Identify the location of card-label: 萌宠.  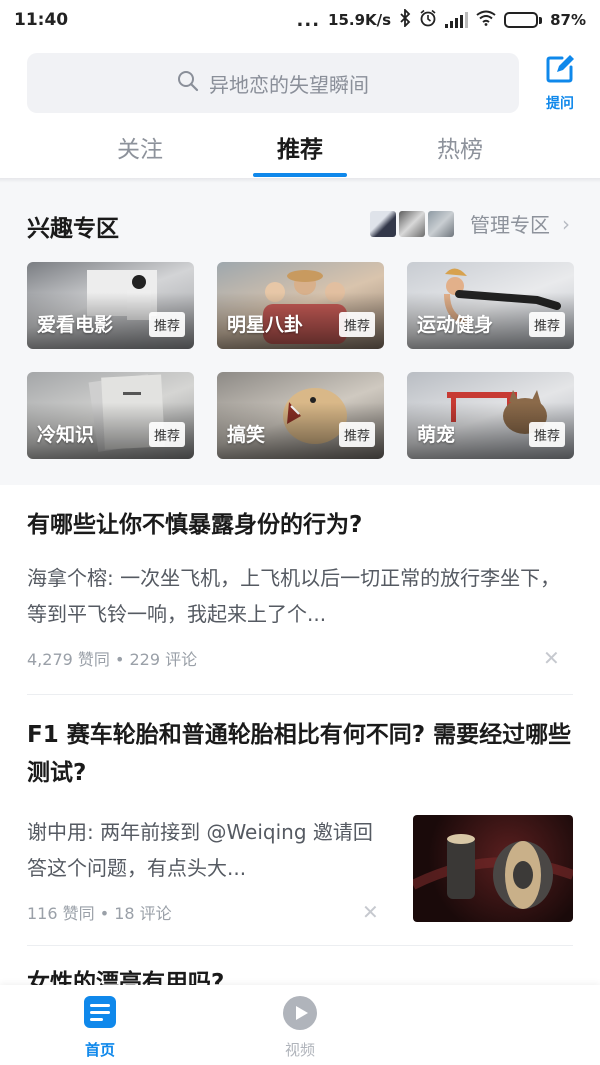
(436, 435).